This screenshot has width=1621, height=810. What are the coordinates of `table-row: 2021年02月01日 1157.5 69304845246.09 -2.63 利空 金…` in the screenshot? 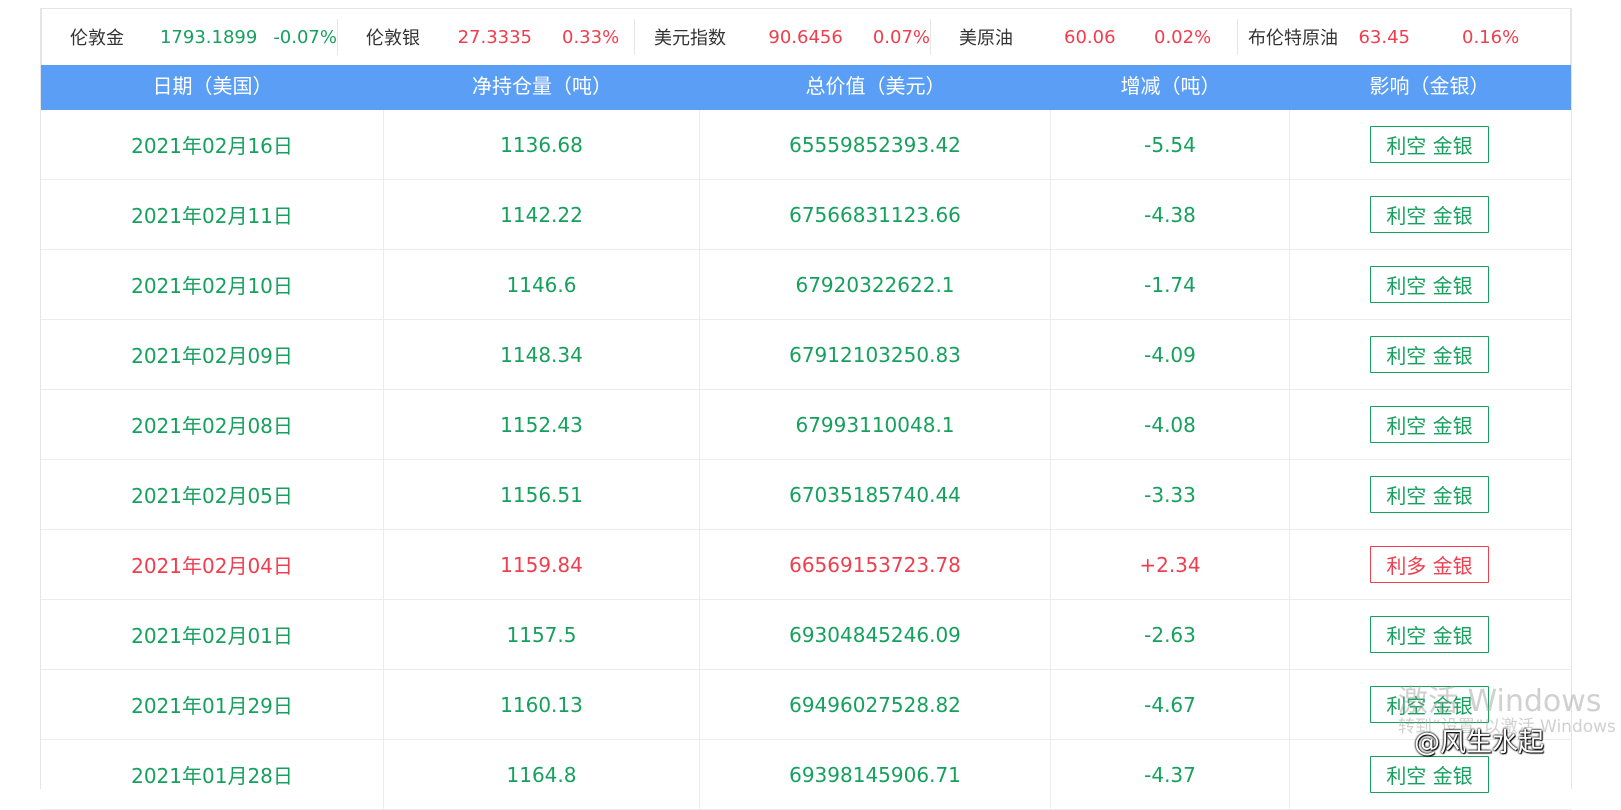 It's located at (806, 635).